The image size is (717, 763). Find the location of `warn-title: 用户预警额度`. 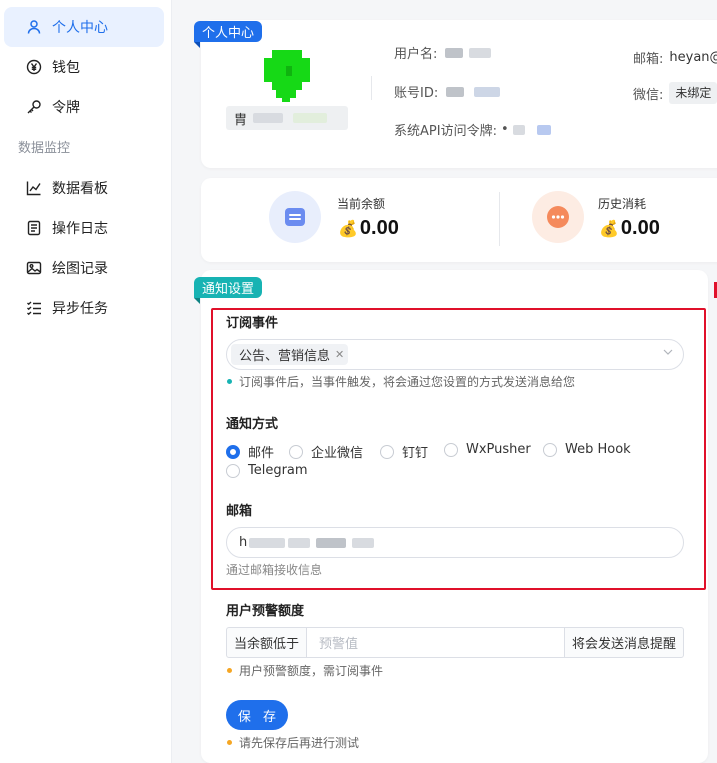

warn-title: 用户预警额度 is located at coordinates (265, 611).